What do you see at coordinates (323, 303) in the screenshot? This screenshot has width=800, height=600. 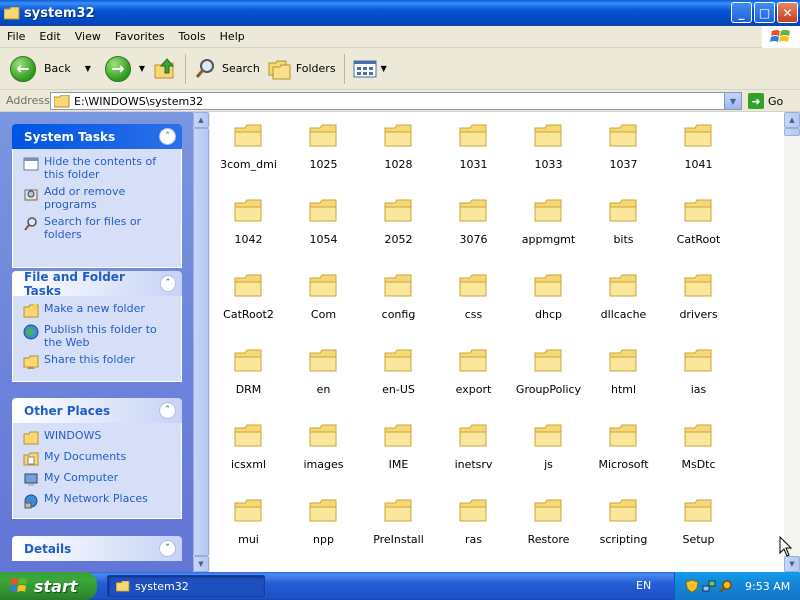 I see `folder-item: Com` at bounding box center [323, 303].